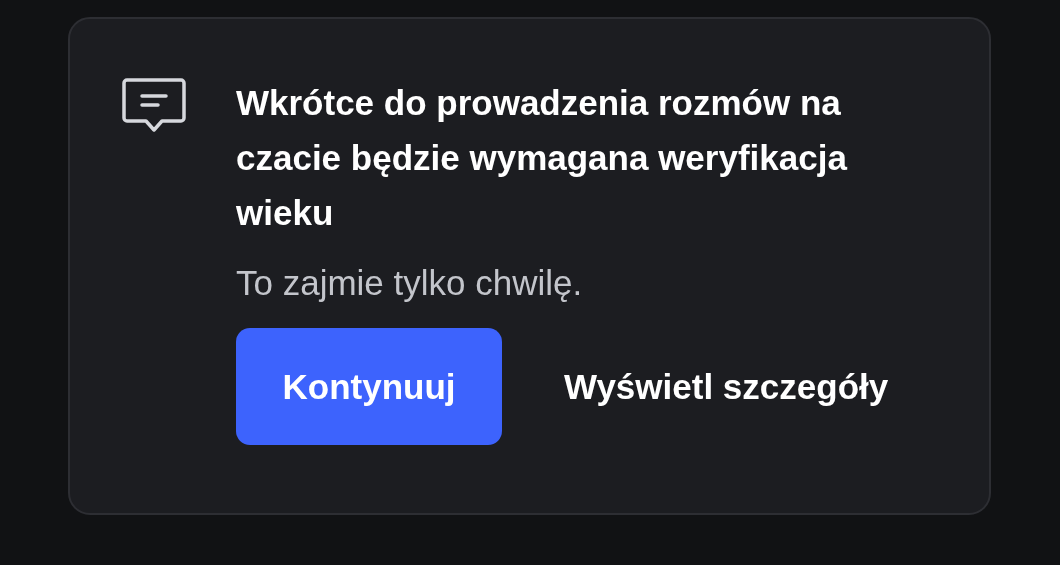 The width and height of the screenshot is (1060, 565). Describe the element at coordinates (726, 386) in the screenshot. I see `details-link: Wyświetl szczegóły` at that location.